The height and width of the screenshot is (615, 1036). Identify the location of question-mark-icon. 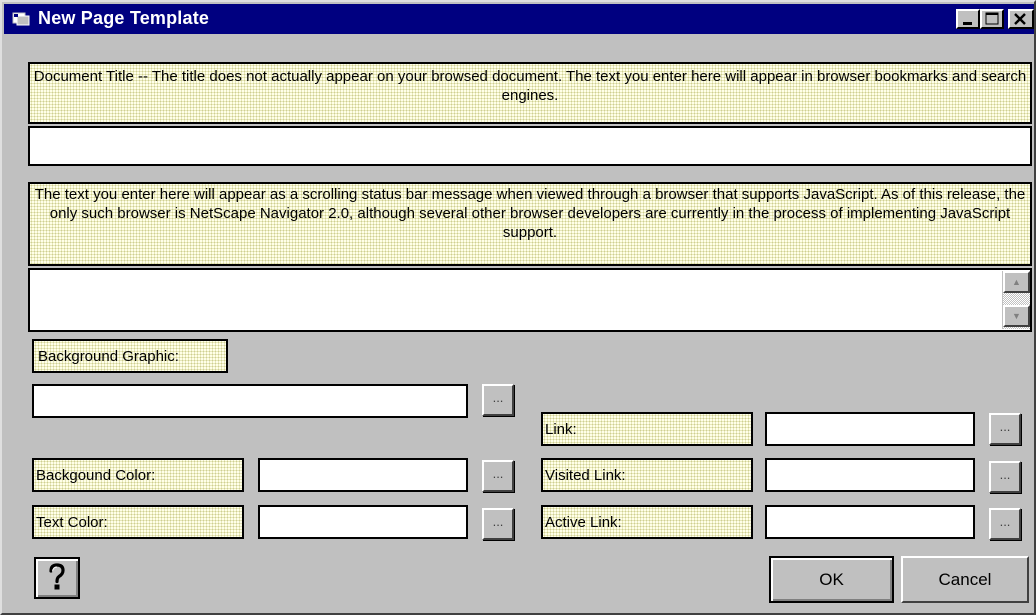
(57, 576).